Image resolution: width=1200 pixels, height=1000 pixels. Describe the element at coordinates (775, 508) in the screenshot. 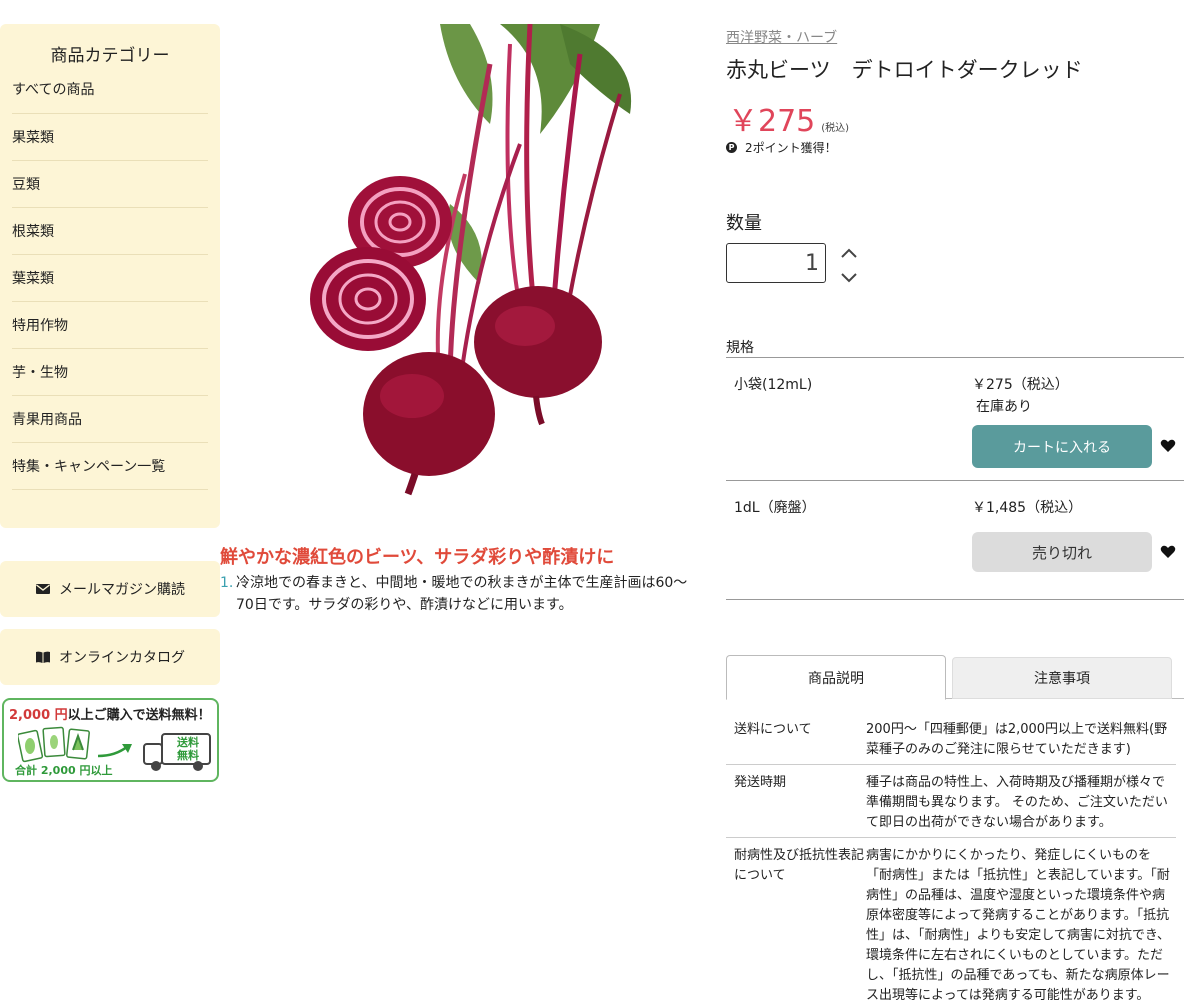

I see `spec-name: 1dL（廃盤）` at that location.